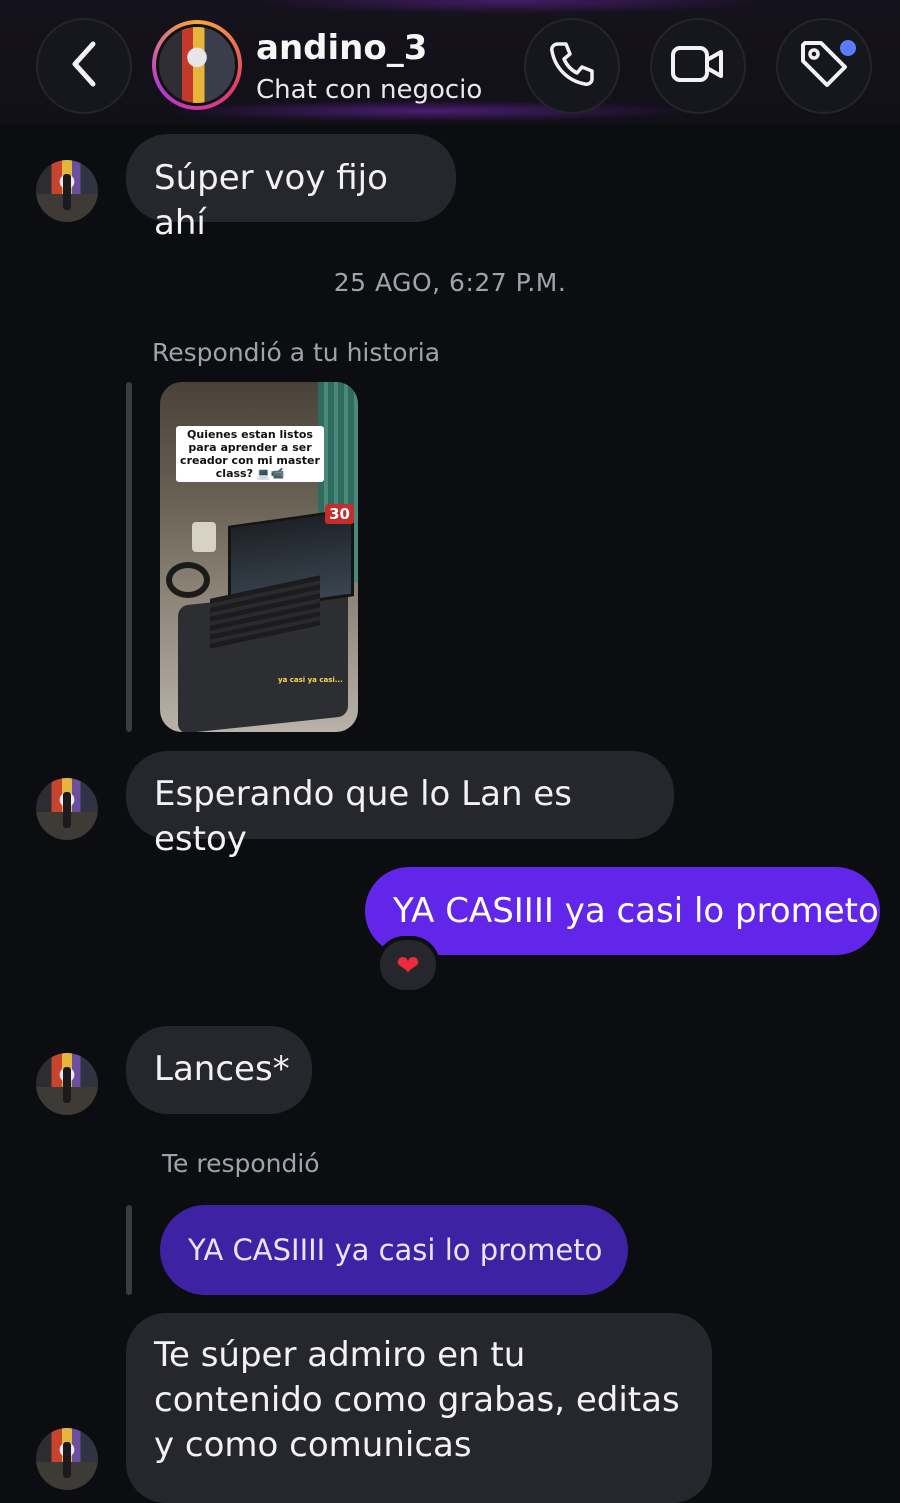 The image size is (900, 1503). What do you see at coordinates (848, 48) in the screenshot?
I see `notification-dot` at bounding box center [848, 48].